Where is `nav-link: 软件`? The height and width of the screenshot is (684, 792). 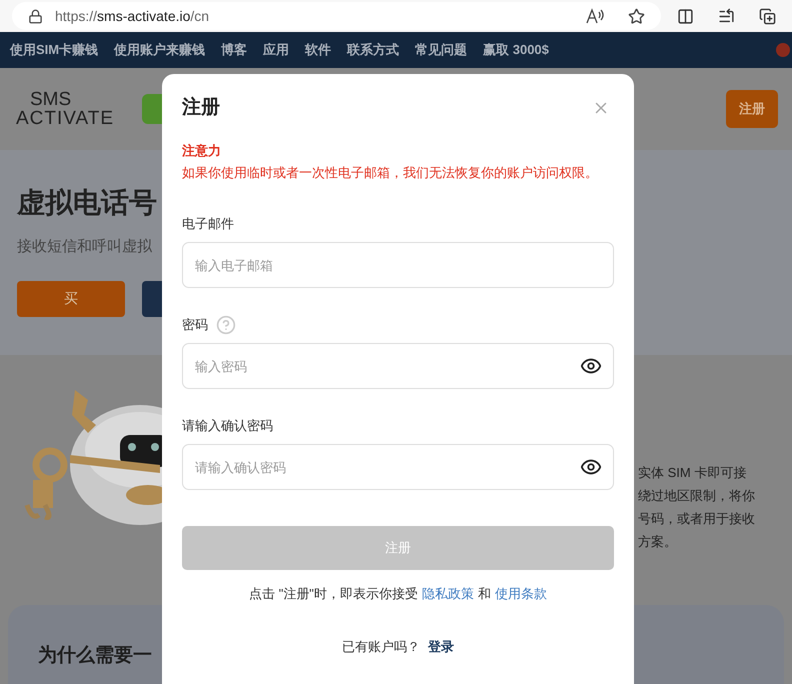
nav-link: 软件 is located at coordinates (318, 50).